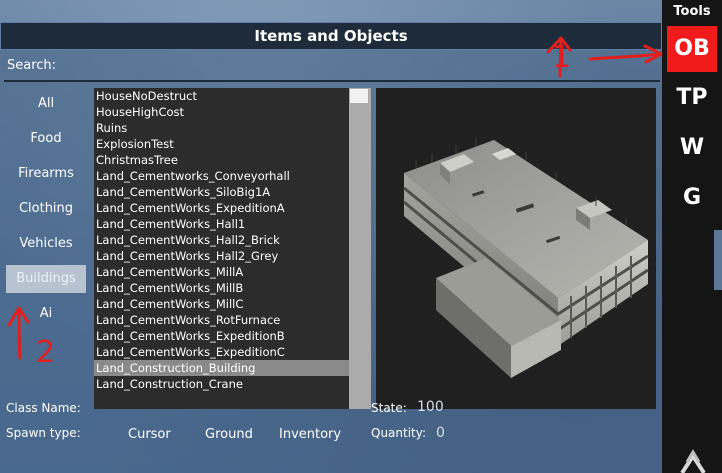 The image size is (722, 473). Describe the element at coordinates (46, 314) in the screenshot. I see `category-ai: Ai` at that location.